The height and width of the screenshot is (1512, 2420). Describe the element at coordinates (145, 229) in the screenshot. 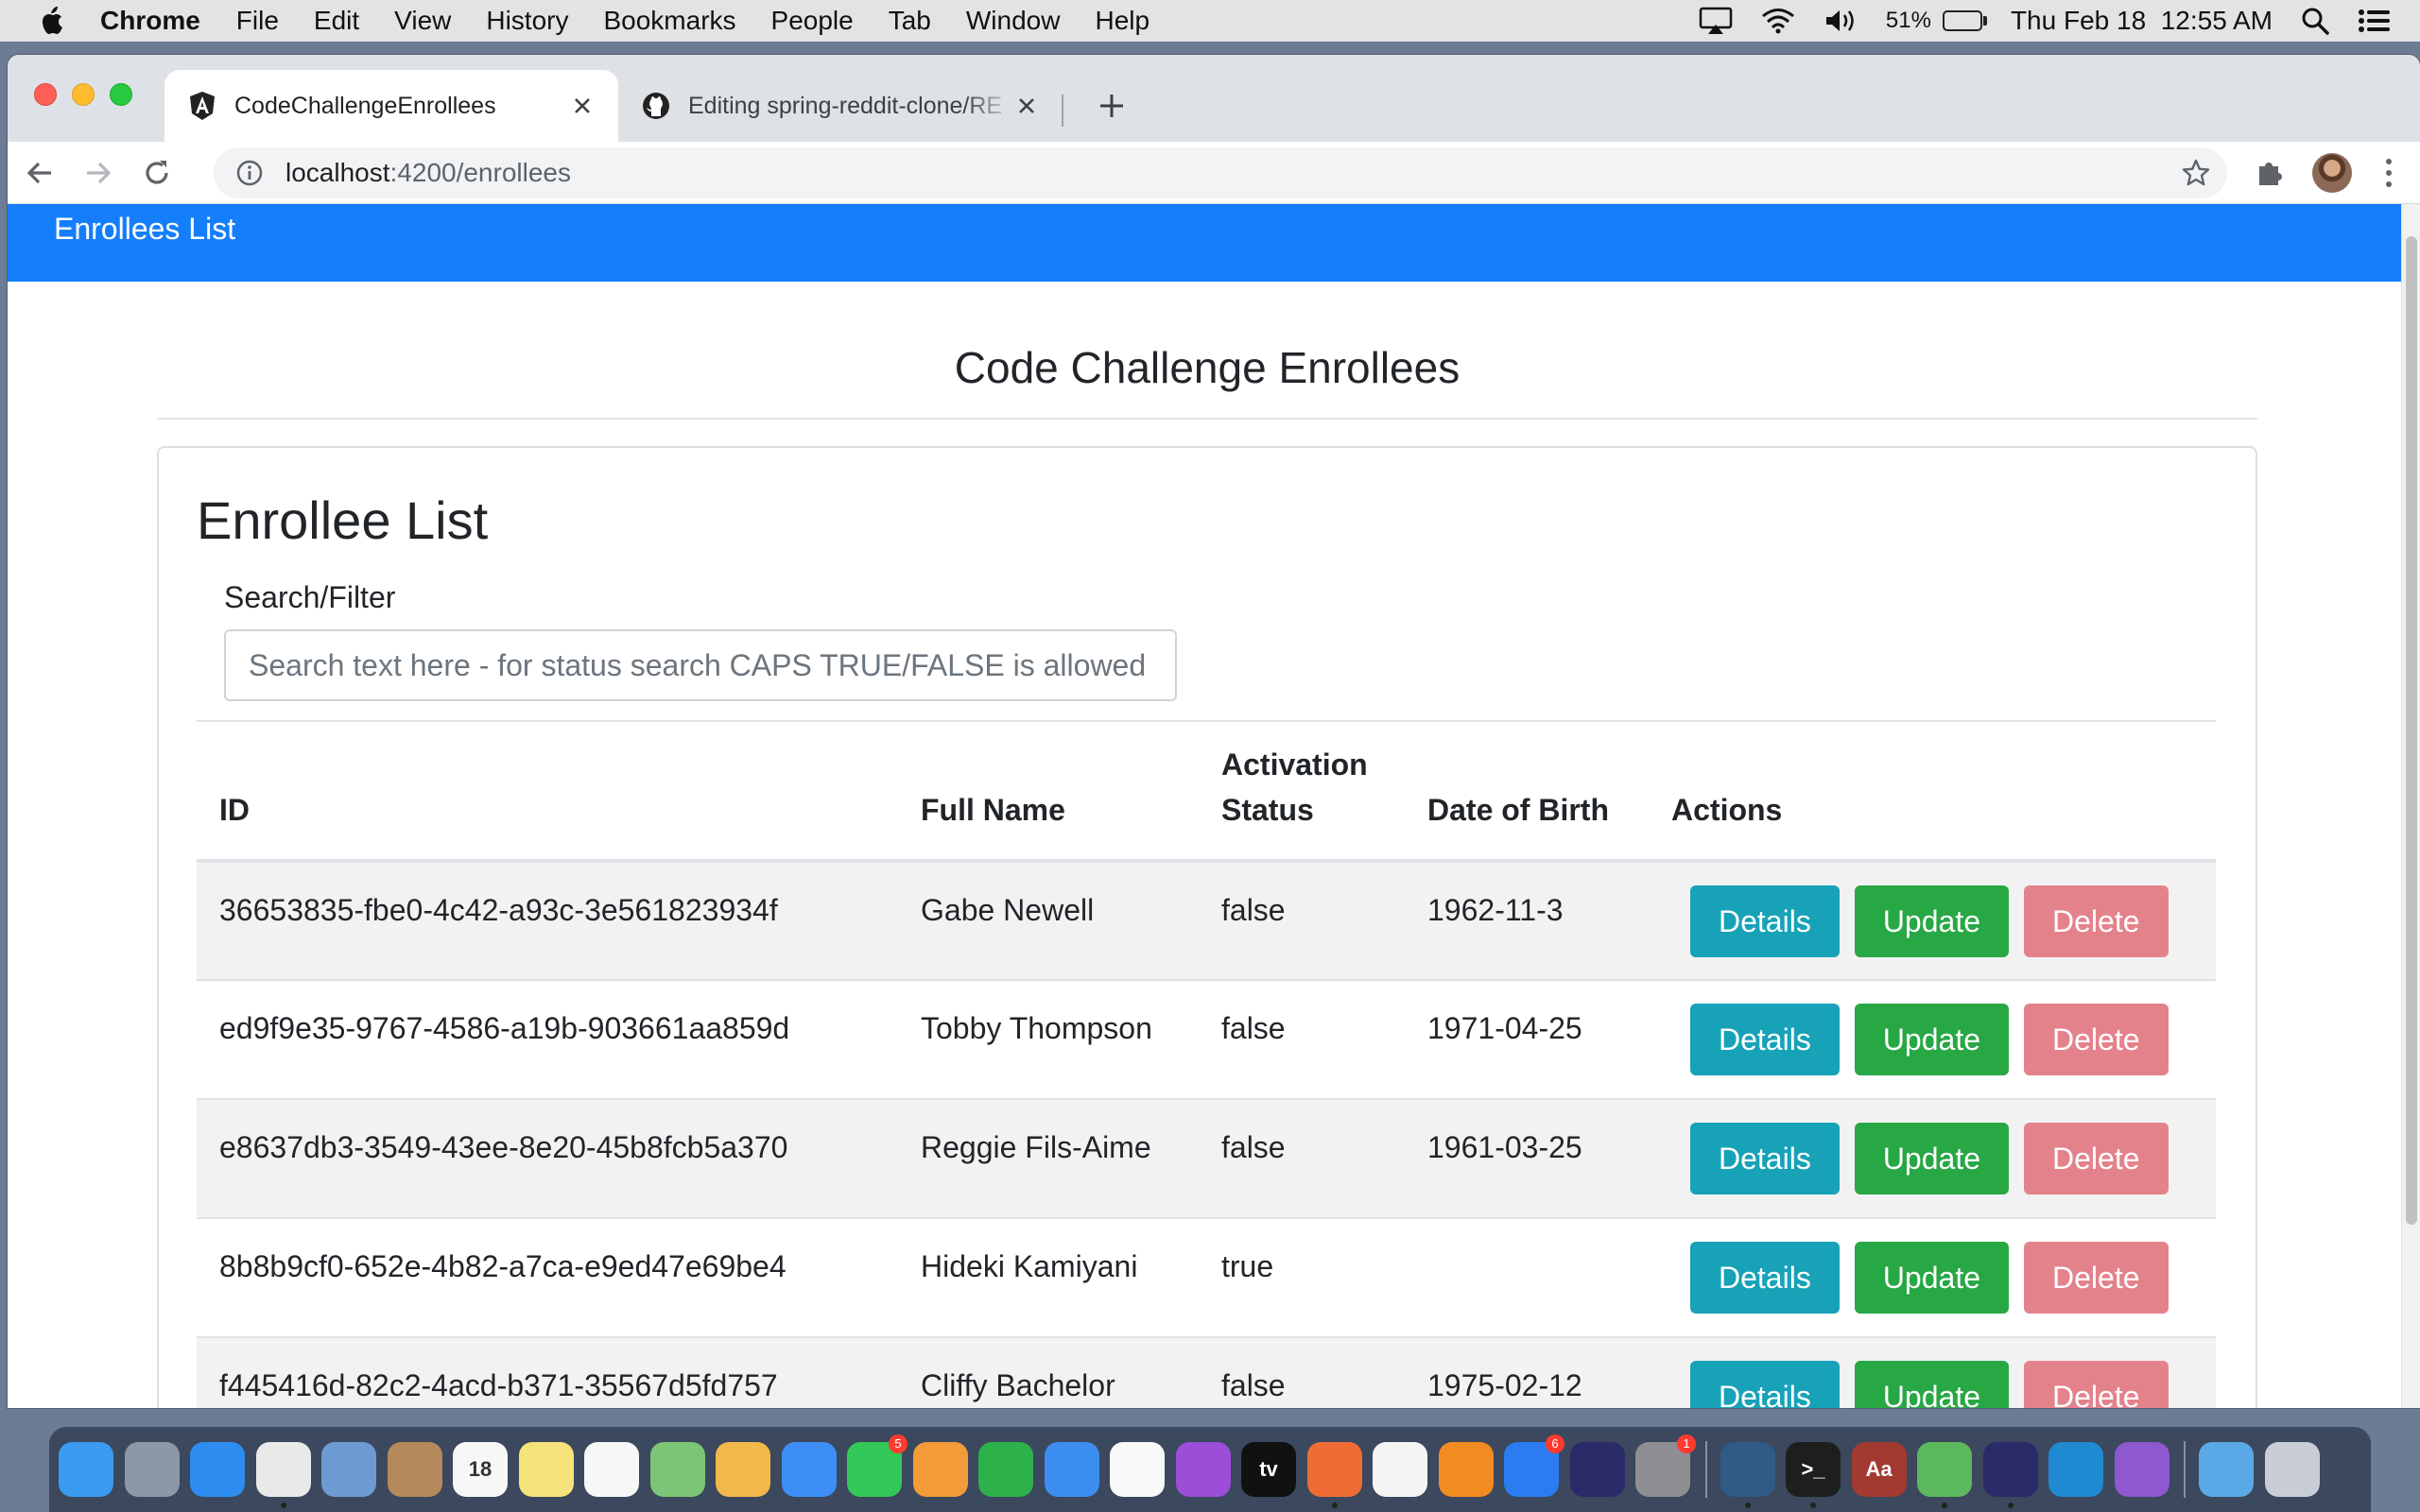

I see `navbar-brand-link: Enrollees List` at that location.